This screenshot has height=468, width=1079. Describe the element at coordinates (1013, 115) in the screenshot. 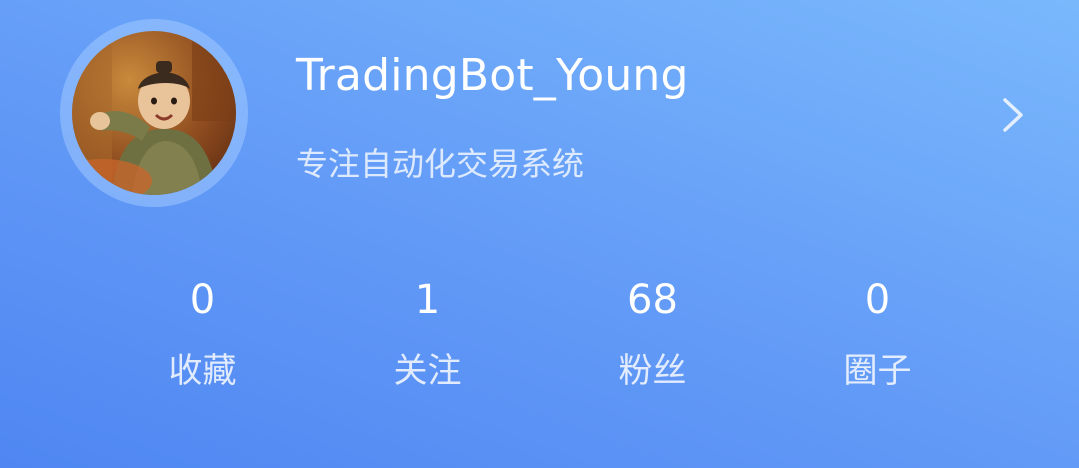

I see `chevron-right-icon` at that location.